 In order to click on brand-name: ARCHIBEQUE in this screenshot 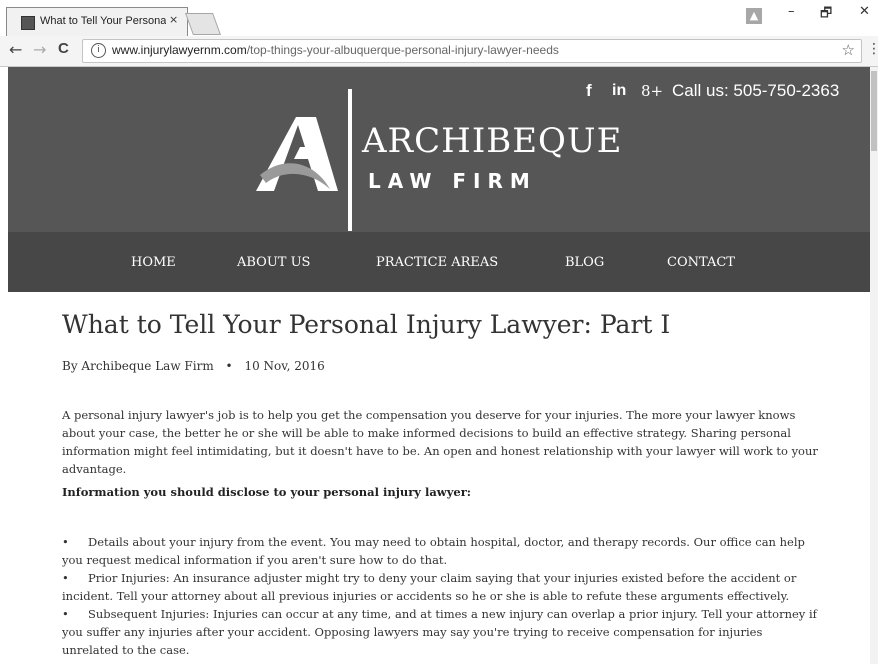, I will do `click(492, 141)`.